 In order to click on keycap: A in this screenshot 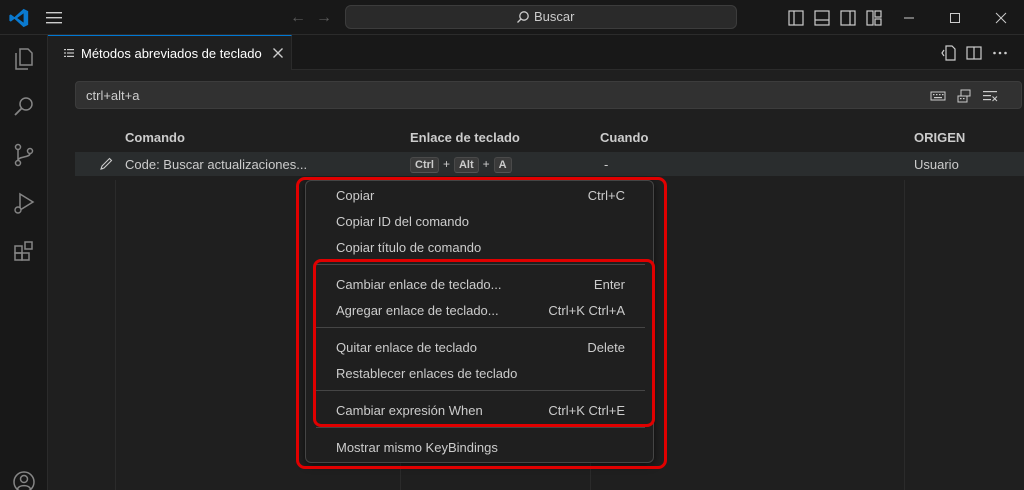, I will do `click(502, 165)`.